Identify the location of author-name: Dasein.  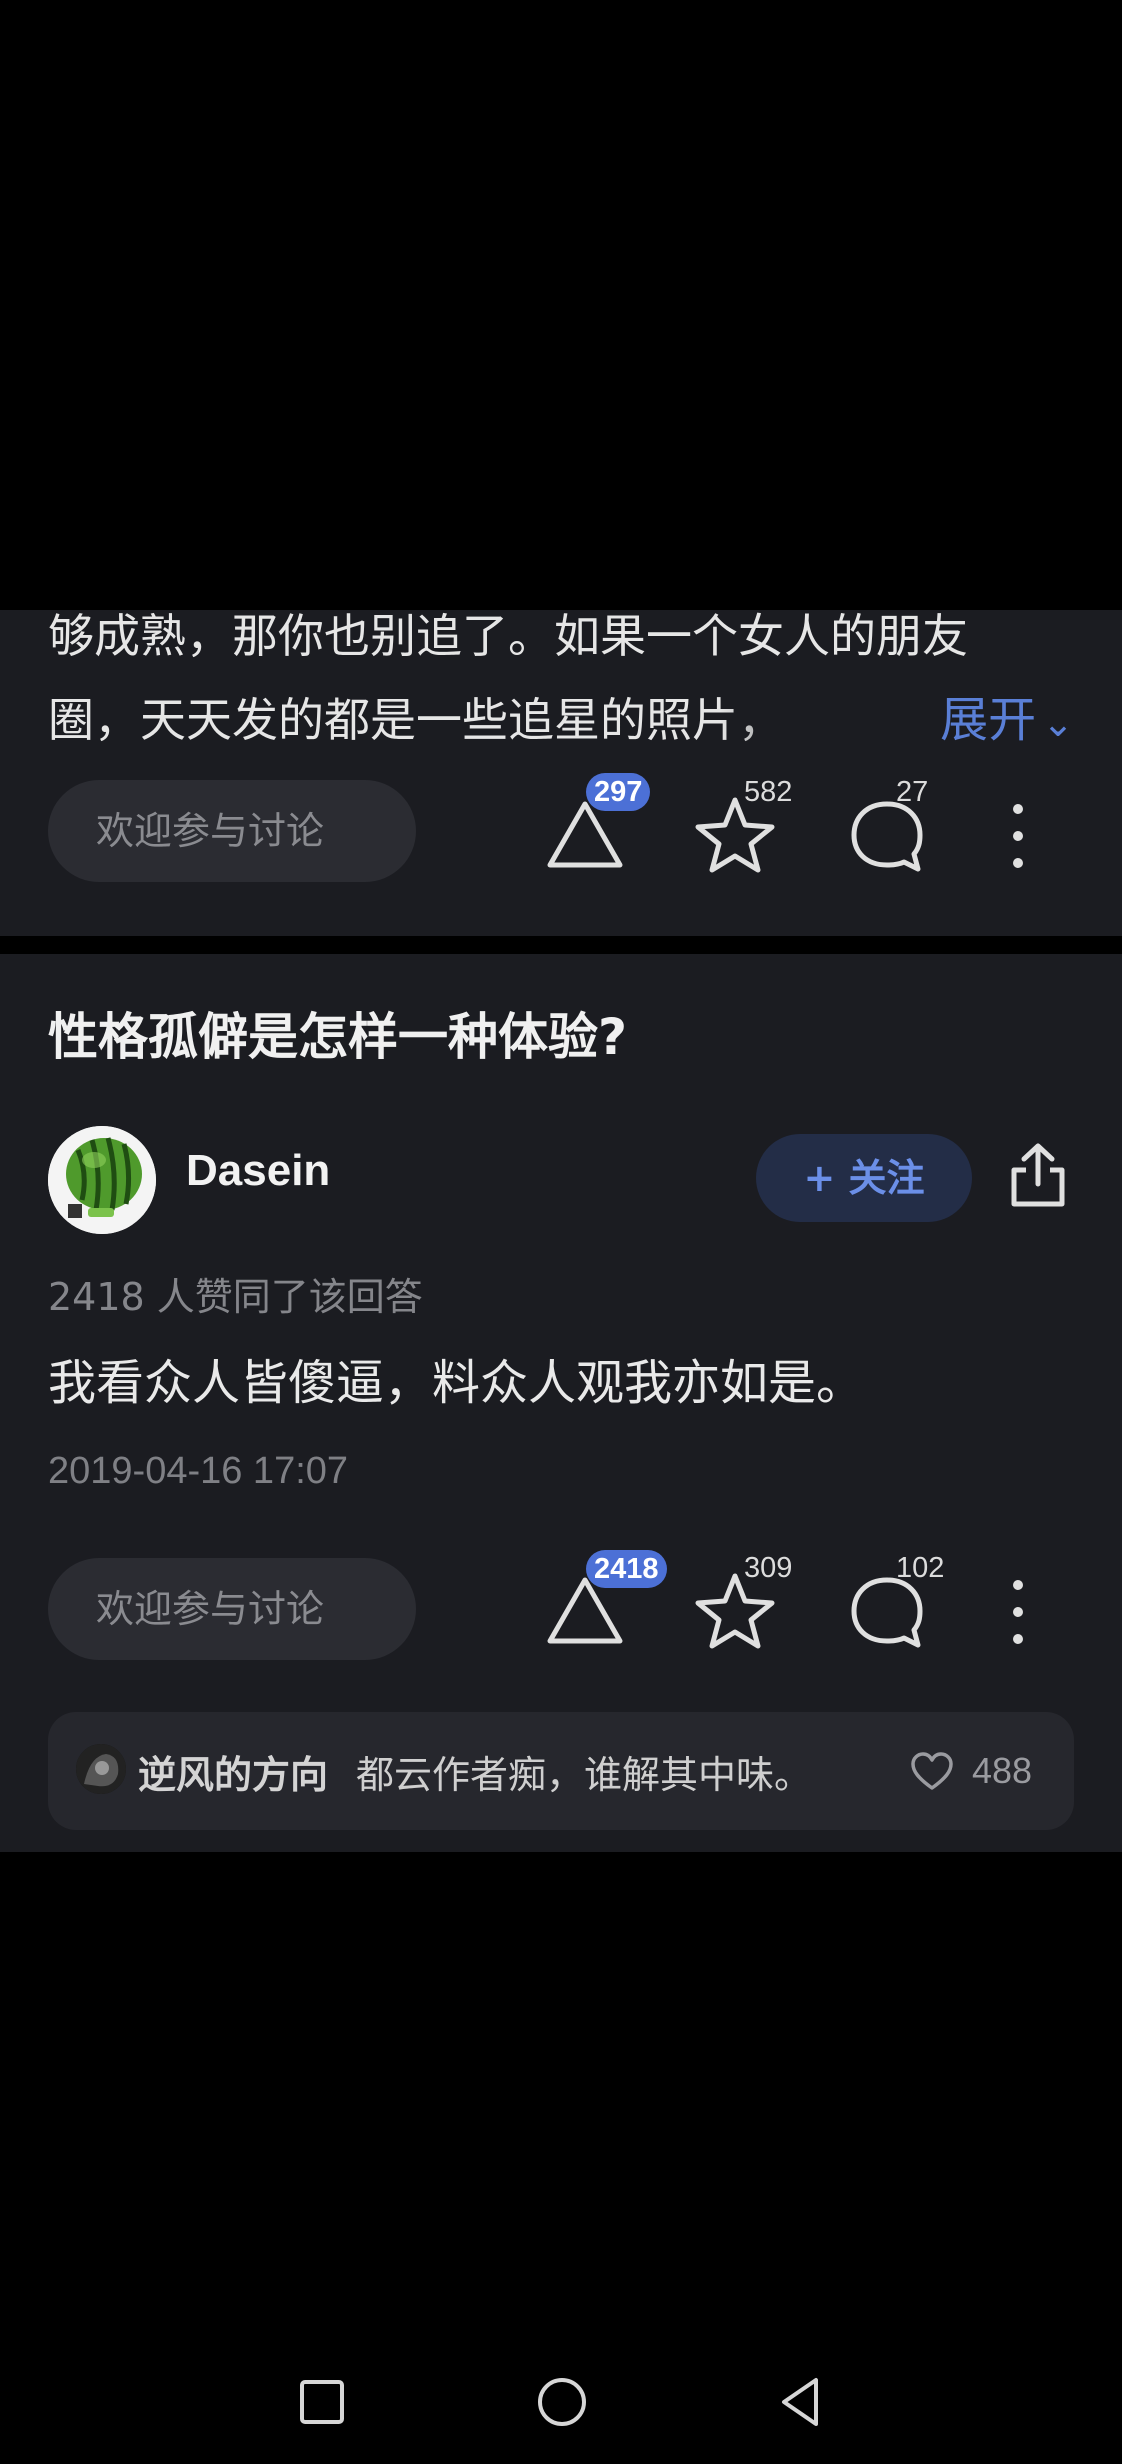
(258, 1171).